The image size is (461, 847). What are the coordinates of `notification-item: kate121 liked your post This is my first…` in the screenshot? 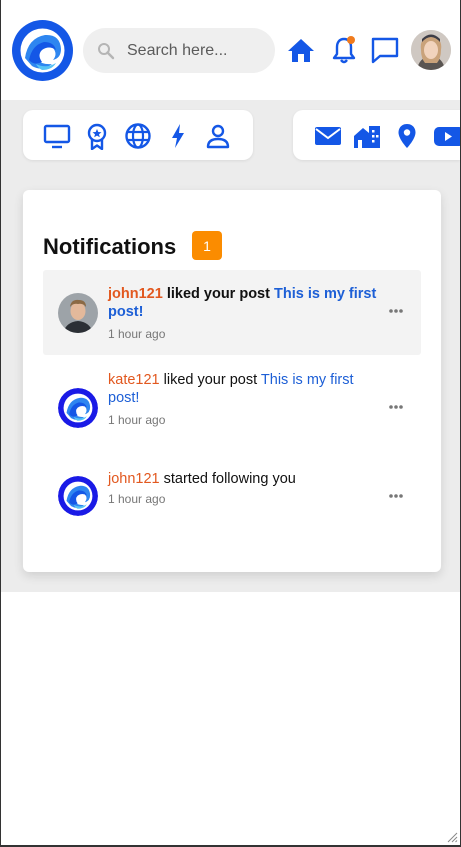 It's located at (232, 410).